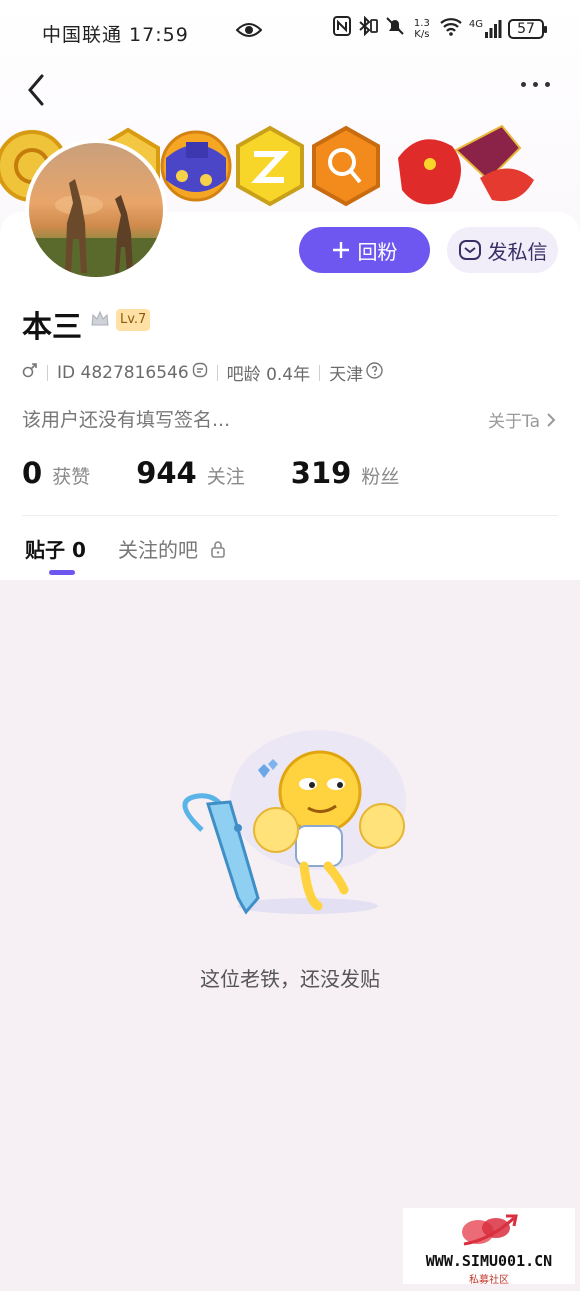 This screenshot has width=580, height=1291. What do you see at coordinates (527, 28) in the screenshot?
I see `battery-indicator: 57` at bounding box center [527, 28].